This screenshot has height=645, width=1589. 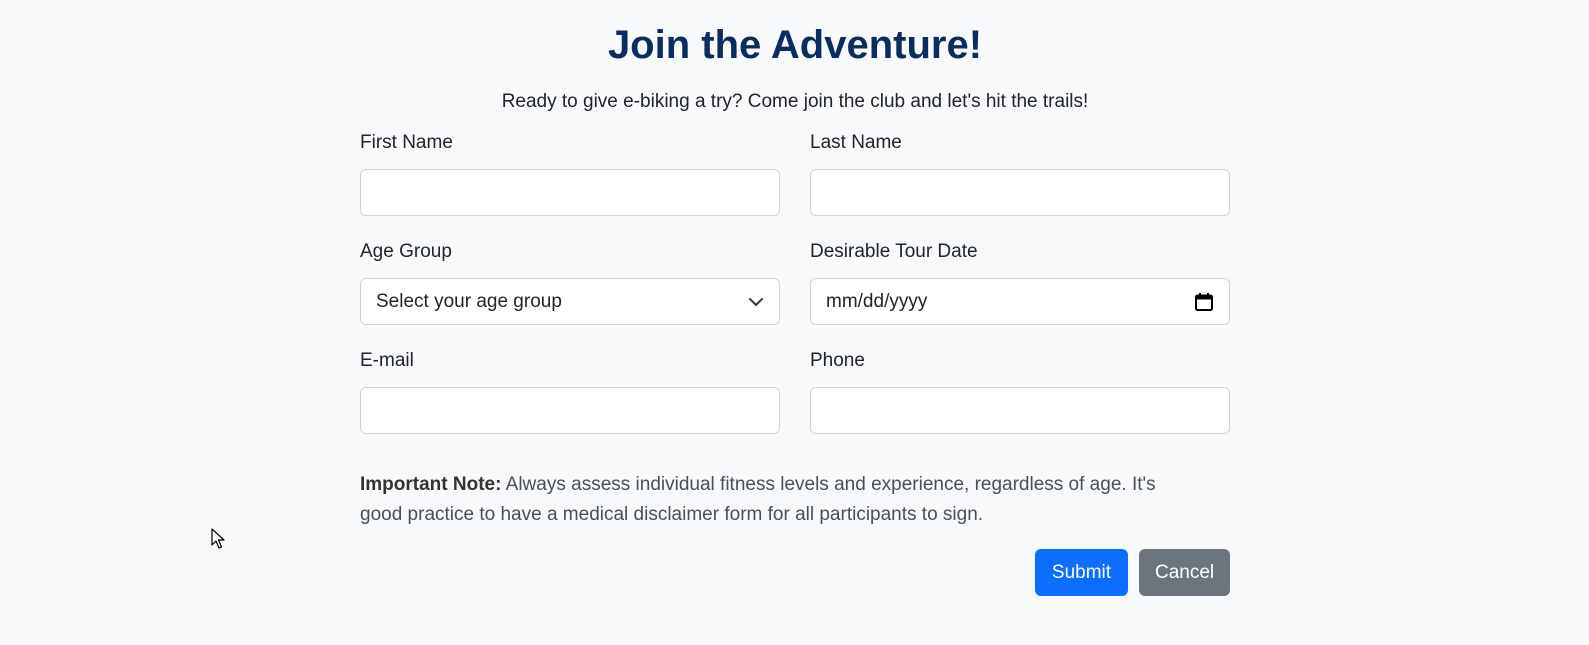 I want to click on page-title: Join the Adventure!, so click(x=795, y=45).